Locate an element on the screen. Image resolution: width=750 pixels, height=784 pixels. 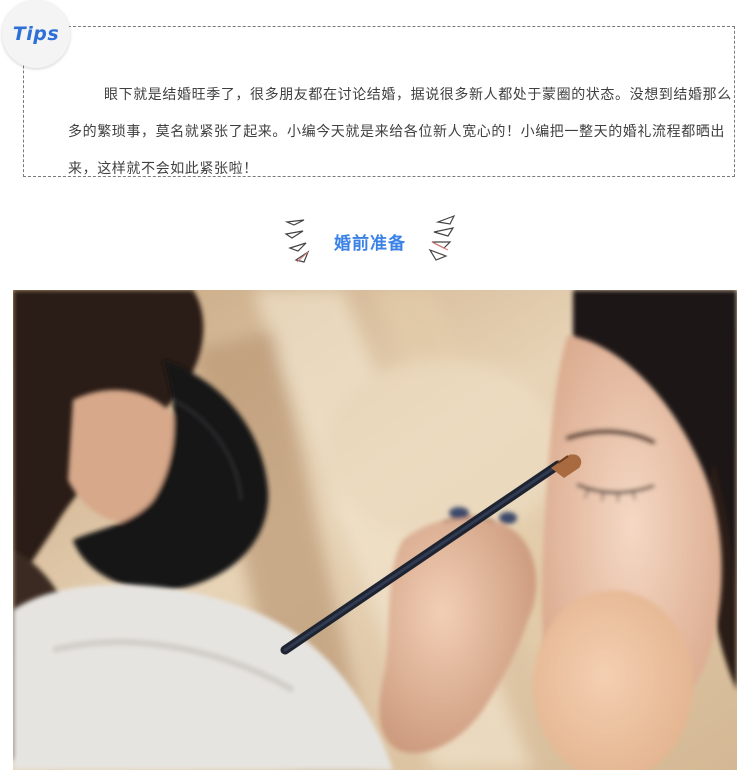
tips-badge: Tips is located at coordinates (36, 34).